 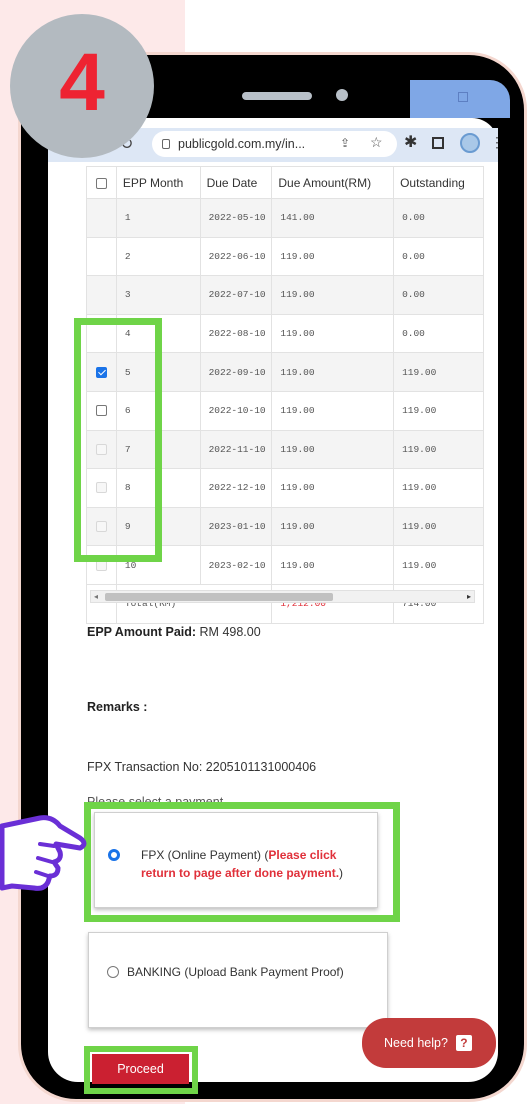 I want to click on fpx-transaction-number: FPX Transaction No: 2205101131000406, so click(x=202, y=767).